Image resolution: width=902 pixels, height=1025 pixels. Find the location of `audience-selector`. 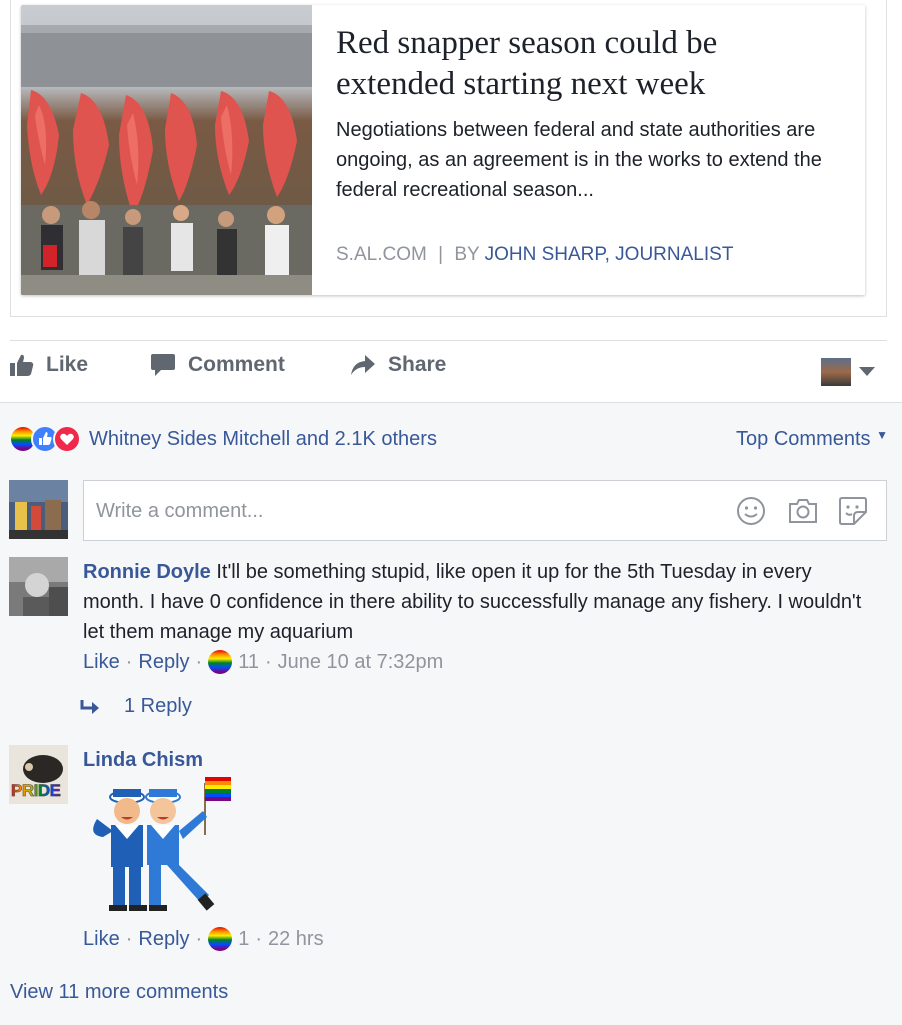

audience-selector is located at coordinates (848, 372).